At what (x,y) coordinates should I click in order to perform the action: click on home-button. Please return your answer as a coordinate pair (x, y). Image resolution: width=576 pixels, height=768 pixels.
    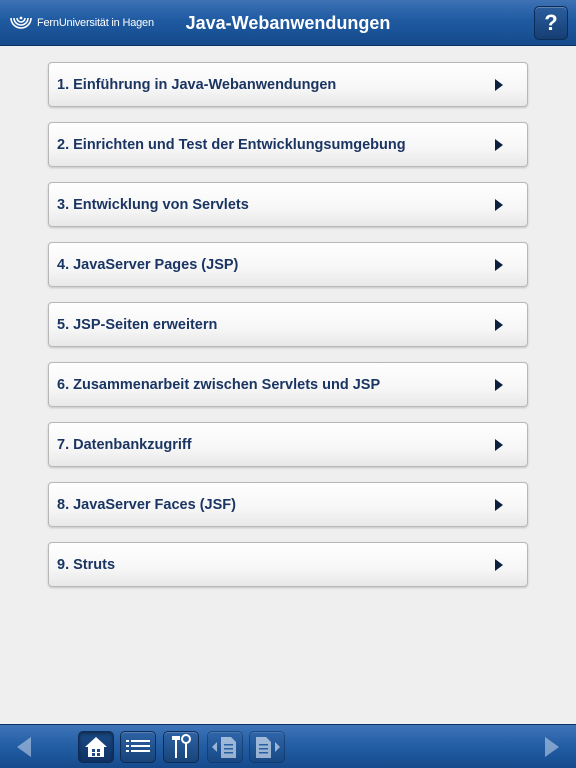
    Looking at the image, I should click on (96, 747).